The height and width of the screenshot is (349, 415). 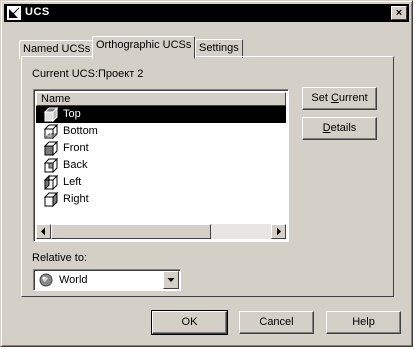 I want to click on button-label: Cancel, so click(x=276, y=322).